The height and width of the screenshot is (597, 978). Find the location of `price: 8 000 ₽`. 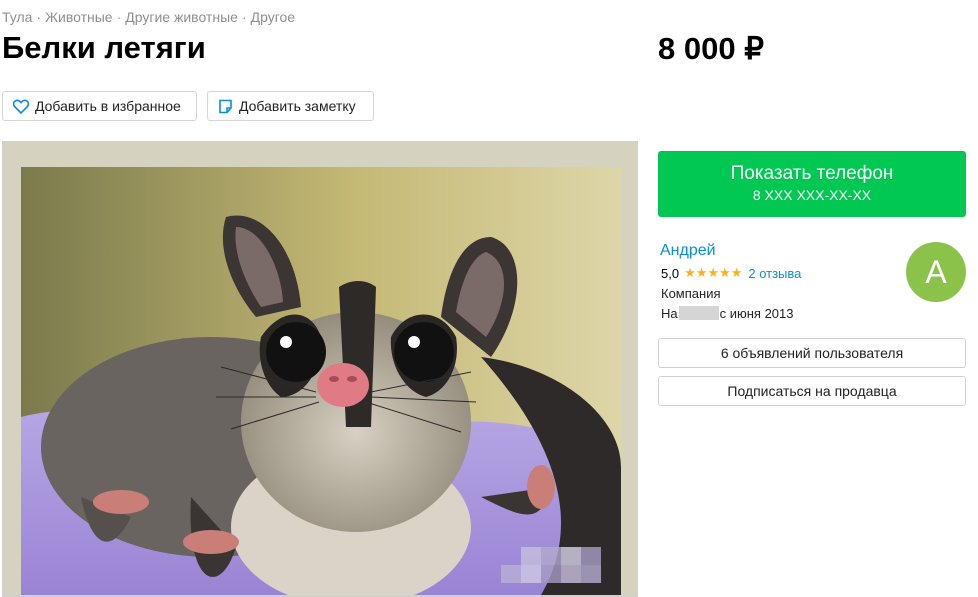

price: 8 000 ₽ is located at coordinates (711, 48).